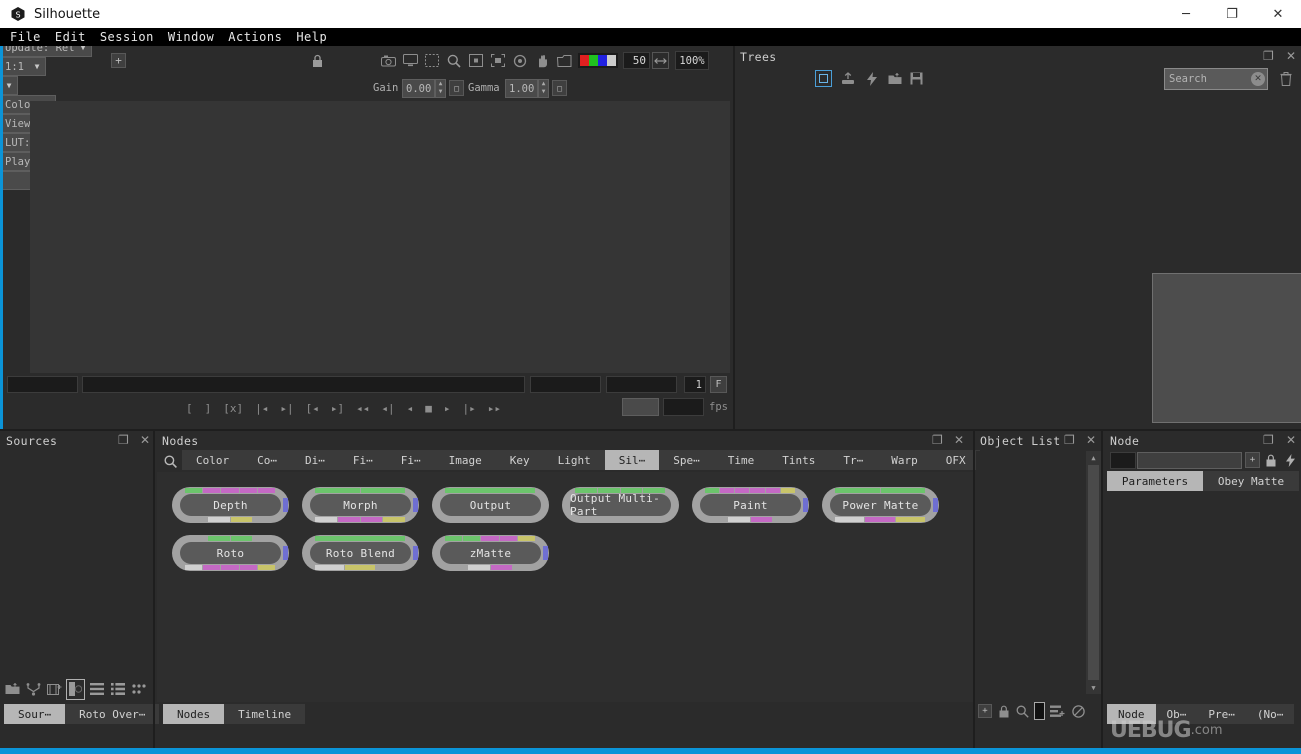 The image size is (1301, 754). I want to click on transport-button-2: [x], so click(233, 408).